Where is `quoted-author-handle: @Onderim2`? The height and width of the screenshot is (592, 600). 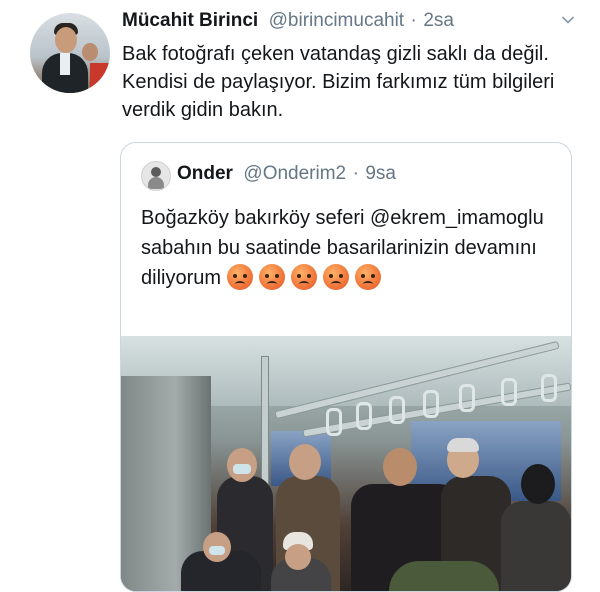
quoted-author-handle: @Onderim2 is located at coordinates (294, 173).